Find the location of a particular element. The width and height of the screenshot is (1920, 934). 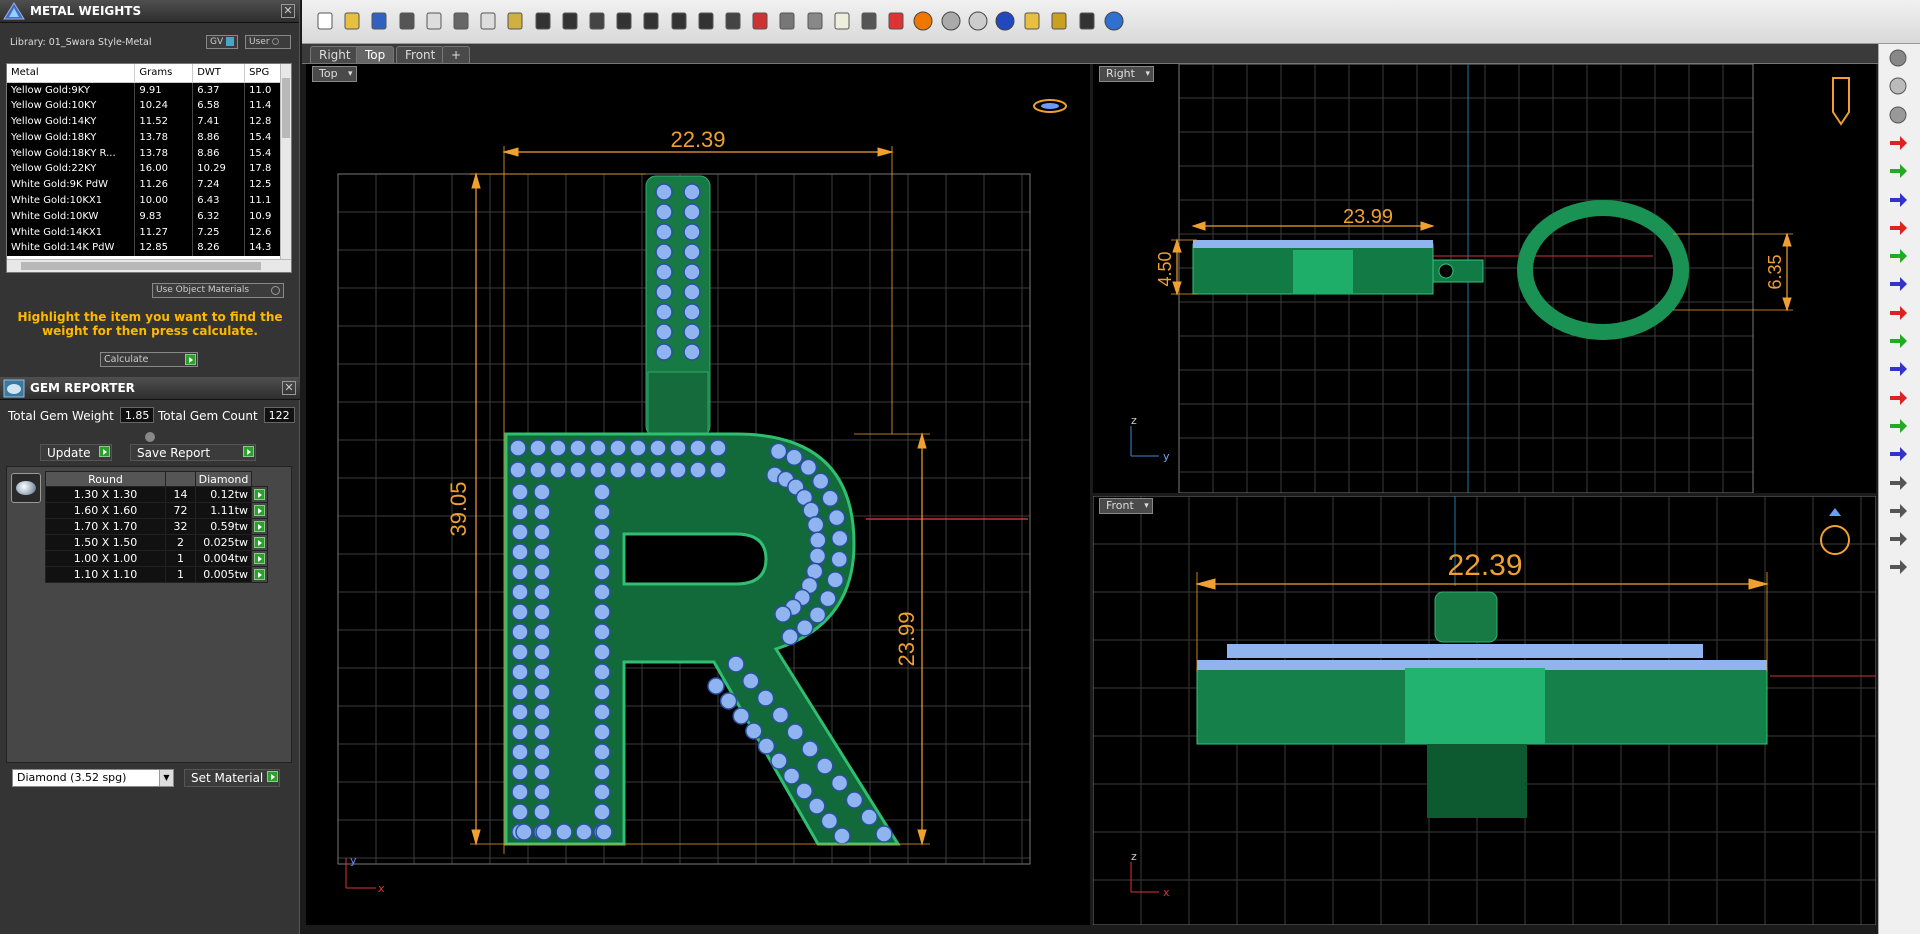

view-cube-top-icon is located at coordinates (1050, 106).